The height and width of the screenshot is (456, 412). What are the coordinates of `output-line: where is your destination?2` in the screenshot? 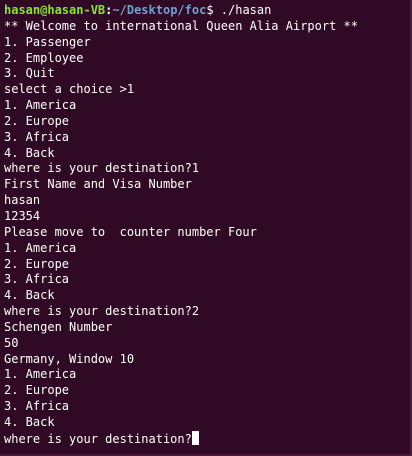 It's located at (102, 311).